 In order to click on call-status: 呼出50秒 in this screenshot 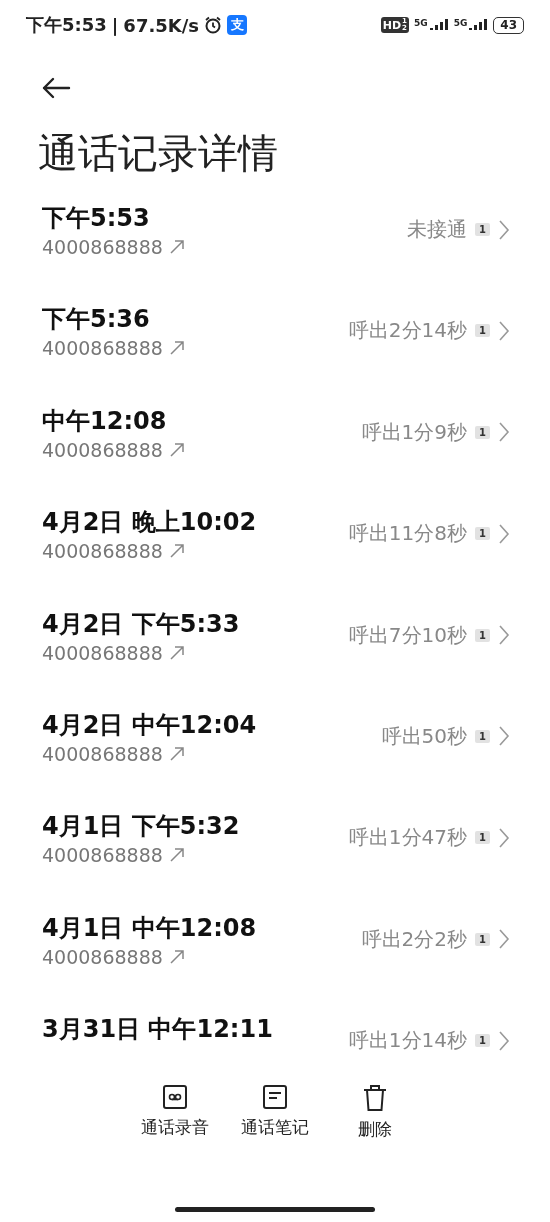, I will do `click(424, 736)`.